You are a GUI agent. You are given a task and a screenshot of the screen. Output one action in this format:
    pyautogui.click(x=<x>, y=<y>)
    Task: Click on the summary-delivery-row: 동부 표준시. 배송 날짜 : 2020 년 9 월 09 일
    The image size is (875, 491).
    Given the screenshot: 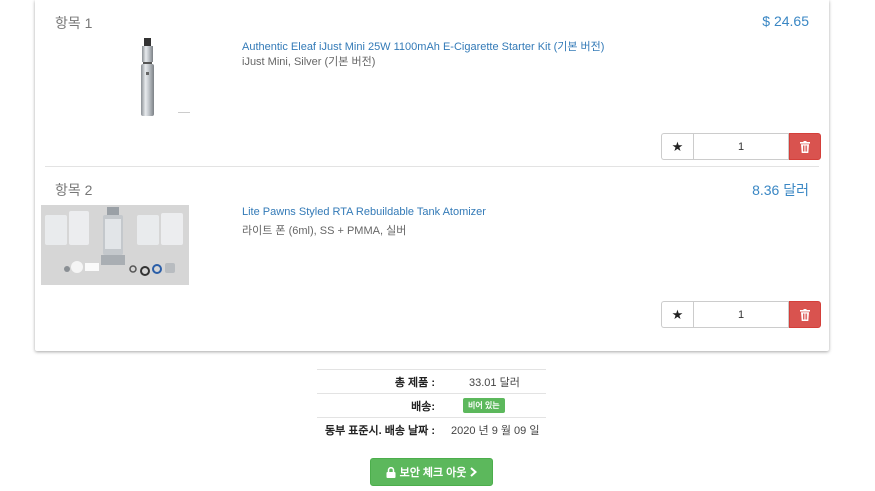 What is the action you would take?
    pyautogui.click(x=431, y=429)
    